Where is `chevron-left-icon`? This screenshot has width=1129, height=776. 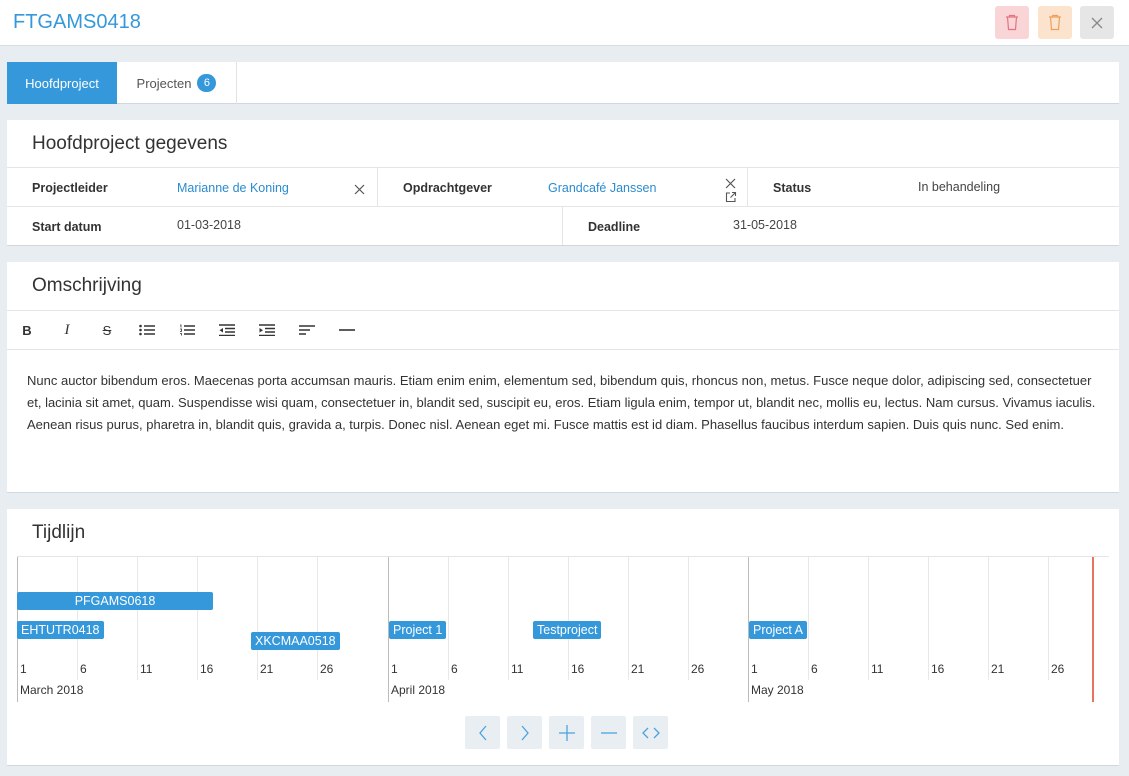 chevron-left-icon is located at coordinates (482, 732).